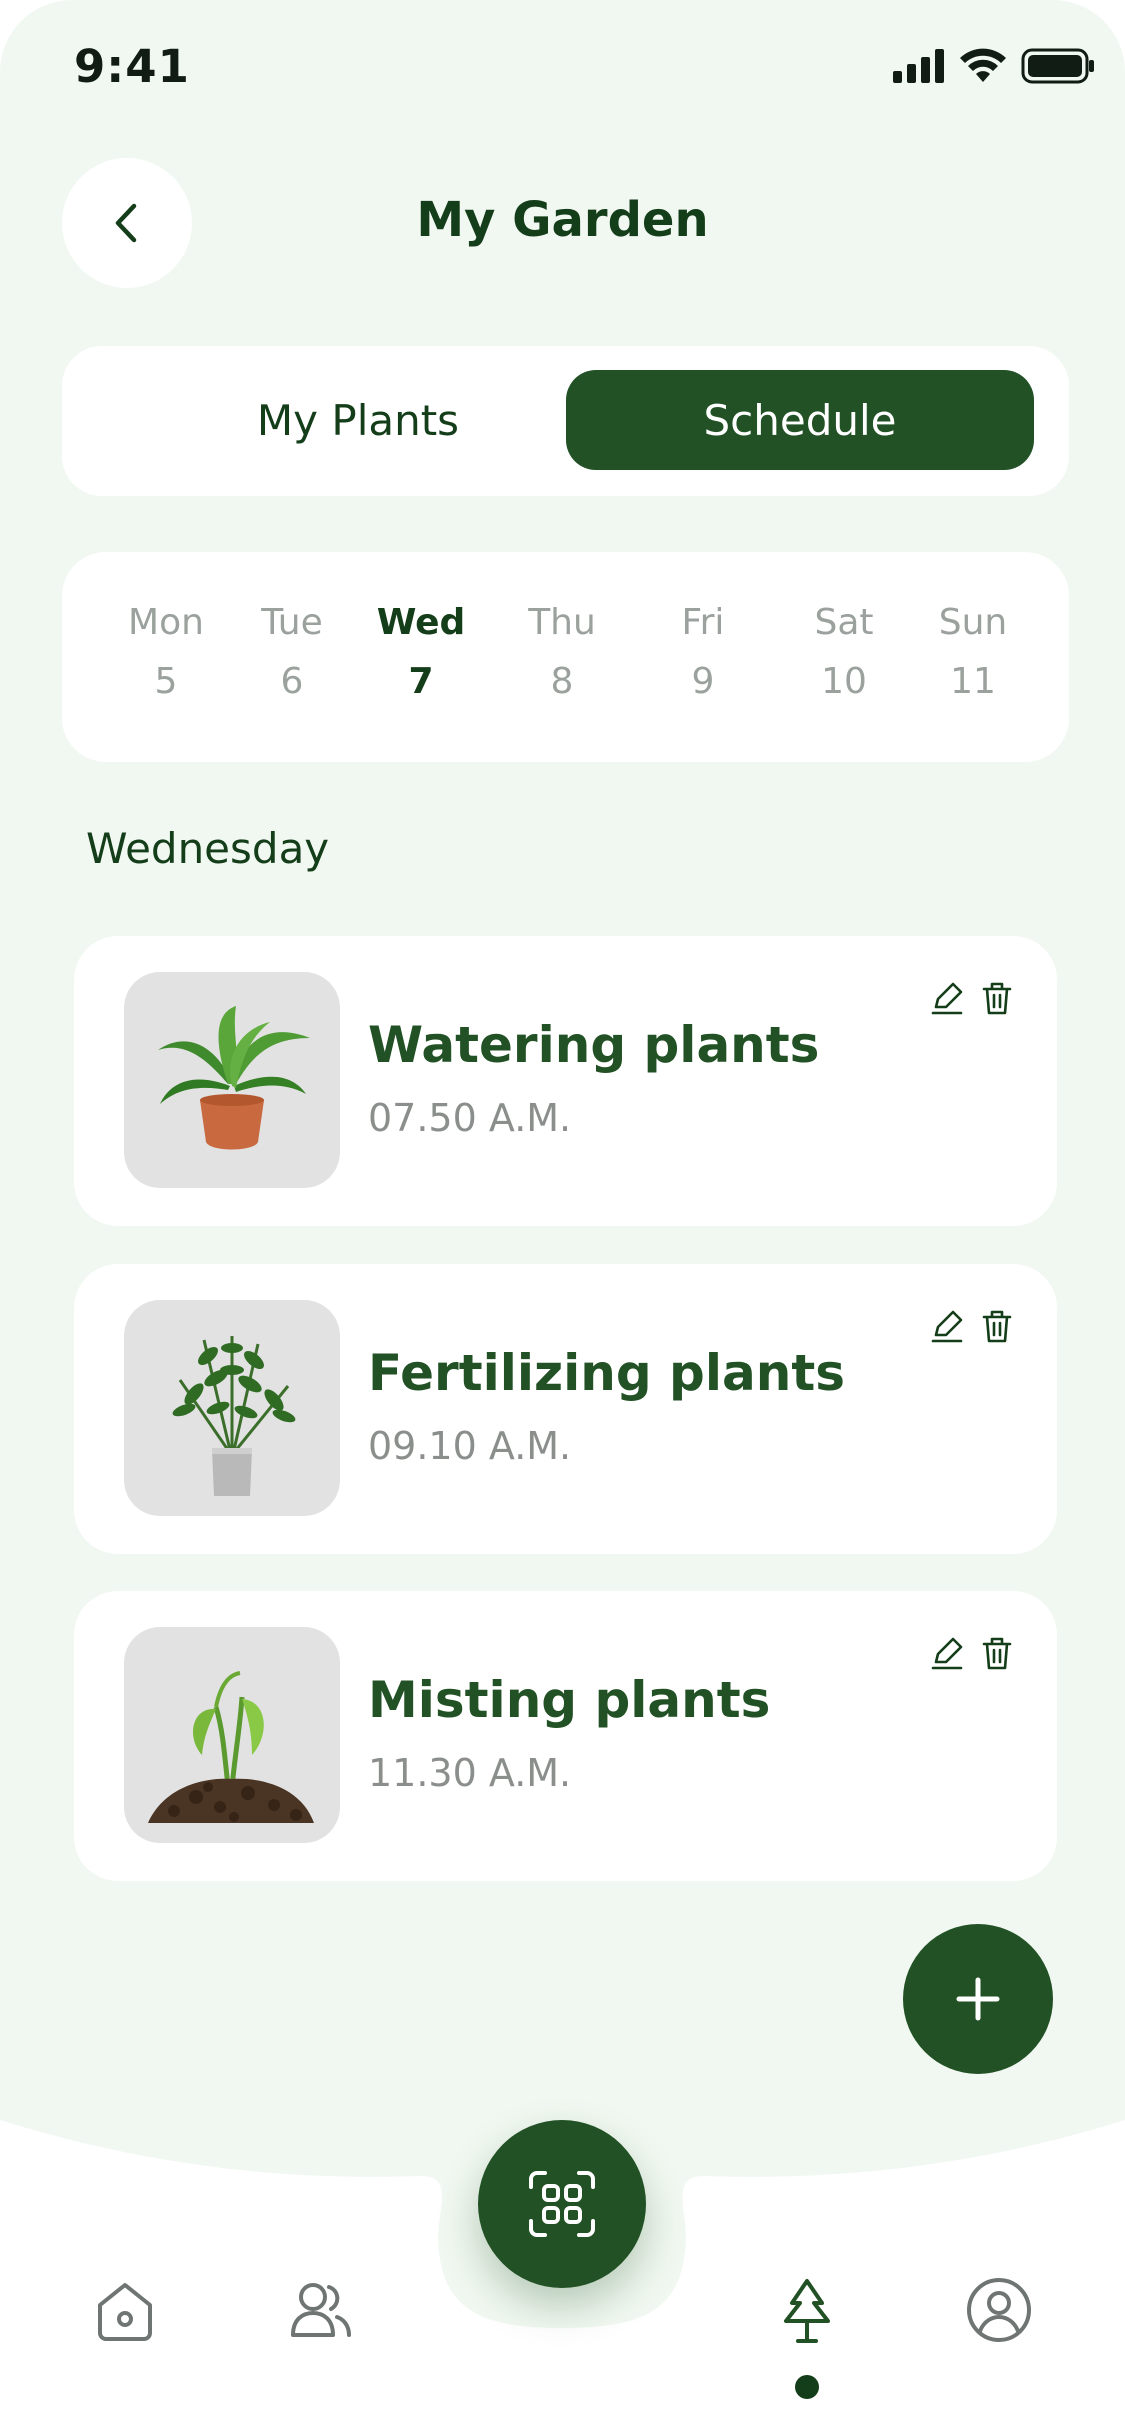  Describe the element at coordinates (166, 622) in the screenshot. I see `day-name: Mon` at that location.